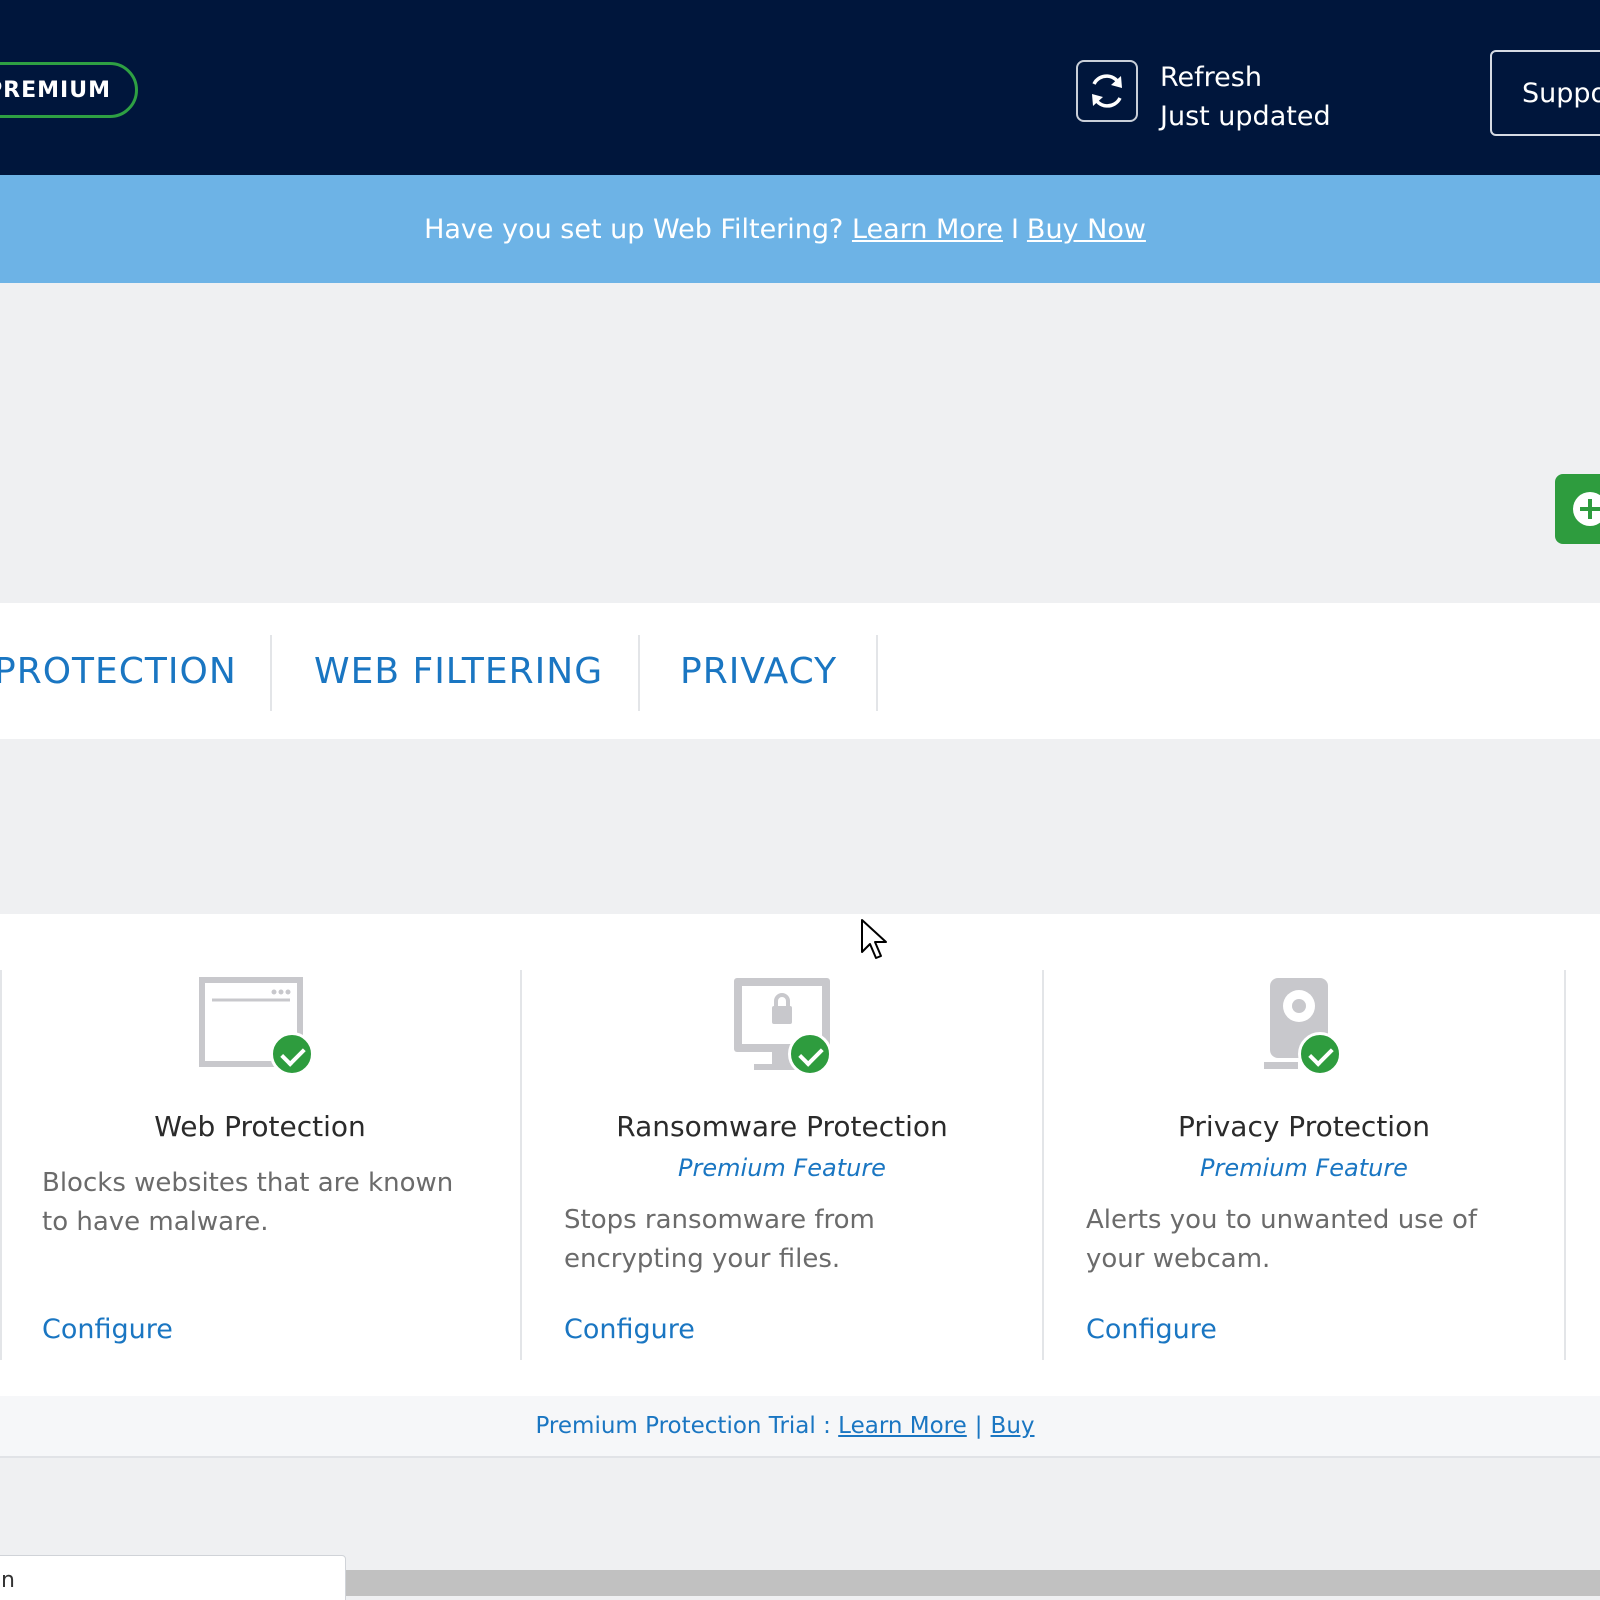 Image resolution: width=1600 pixels, height=1600 pixels. What do you see at coordinates (1304, 1126) in the screenshot?
I see `card-title: Privacy Protection` at bounding box center [1304, 1126].